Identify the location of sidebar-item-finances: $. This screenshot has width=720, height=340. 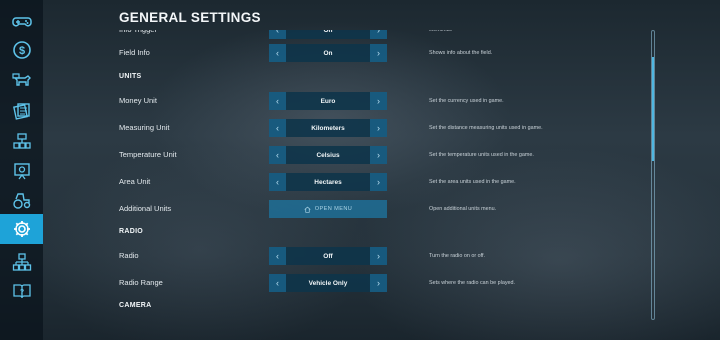
(21, 49).